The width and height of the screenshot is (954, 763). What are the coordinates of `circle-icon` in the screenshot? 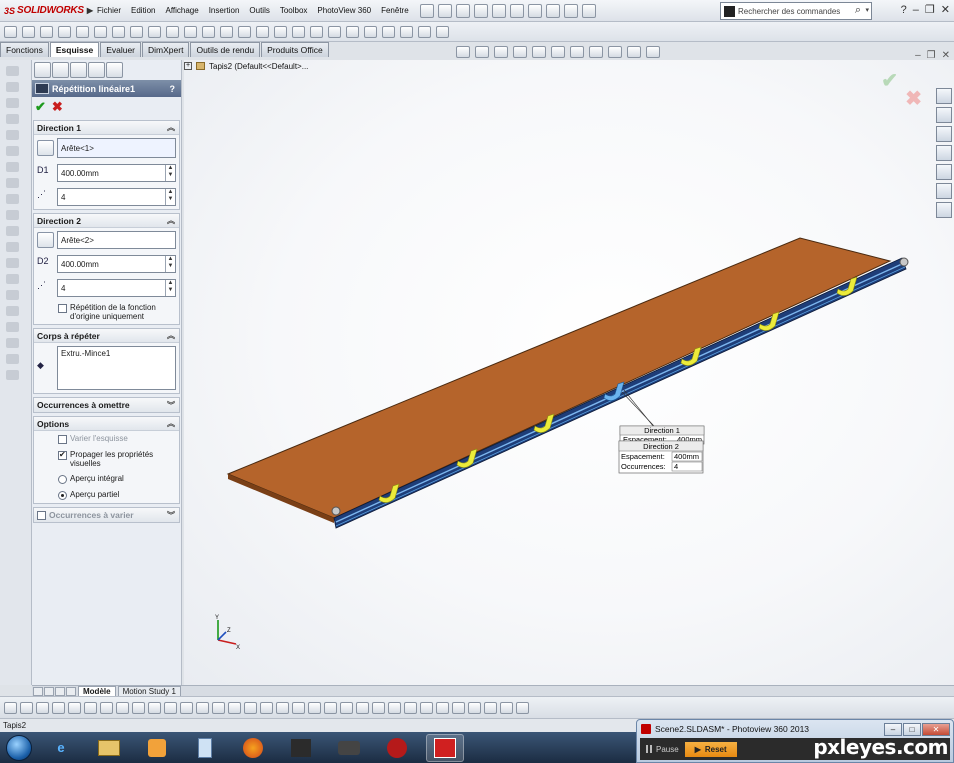 It's located at (100, 31).